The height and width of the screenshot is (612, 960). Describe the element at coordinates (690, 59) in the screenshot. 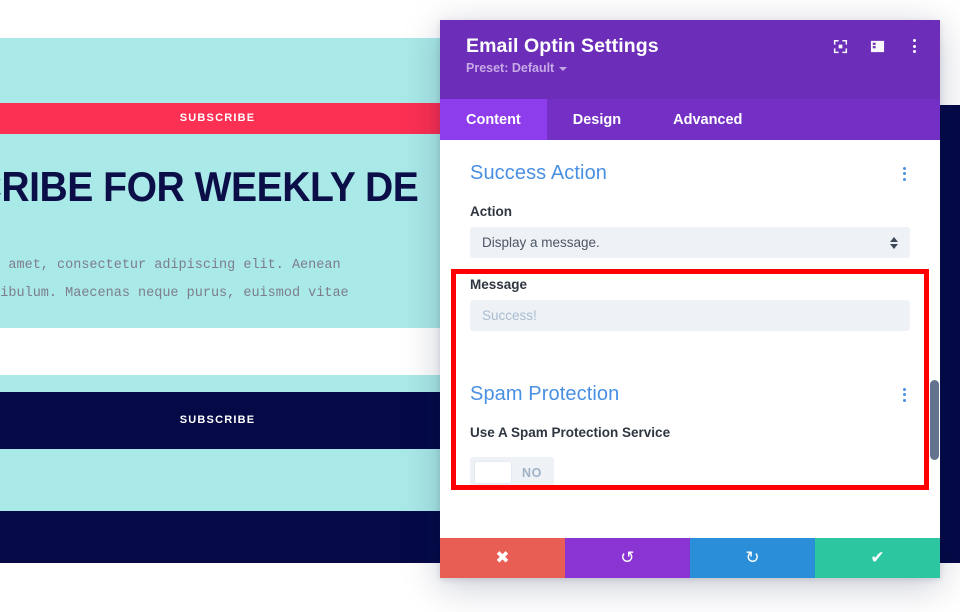

I see `modal-header: Email Optin Settings Preset: Default` at that location.